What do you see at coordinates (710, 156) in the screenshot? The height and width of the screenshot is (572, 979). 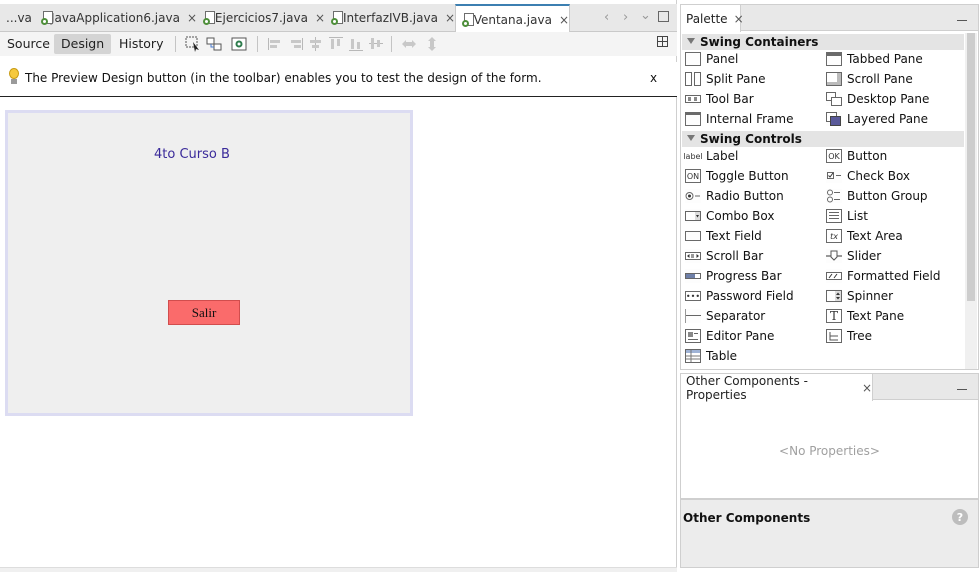 I see `palette-item-label: label Label` at bounding box center [710, 156].